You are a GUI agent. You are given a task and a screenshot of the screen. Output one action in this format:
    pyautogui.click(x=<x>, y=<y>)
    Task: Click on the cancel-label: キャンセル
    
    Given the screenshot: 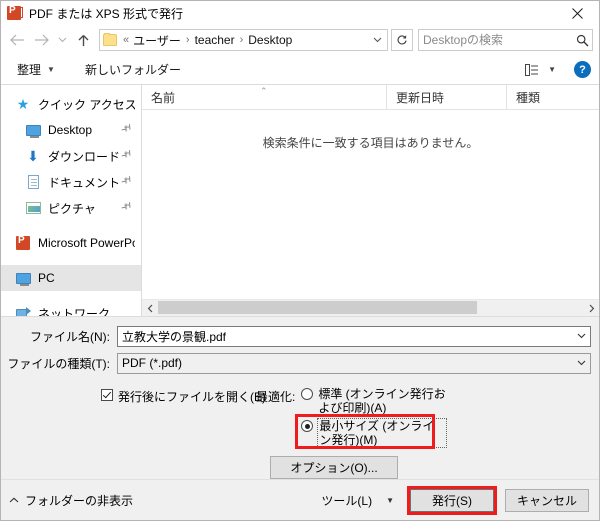 What is the action you would take?
    pyautogui.click(x=546, y=500)
    